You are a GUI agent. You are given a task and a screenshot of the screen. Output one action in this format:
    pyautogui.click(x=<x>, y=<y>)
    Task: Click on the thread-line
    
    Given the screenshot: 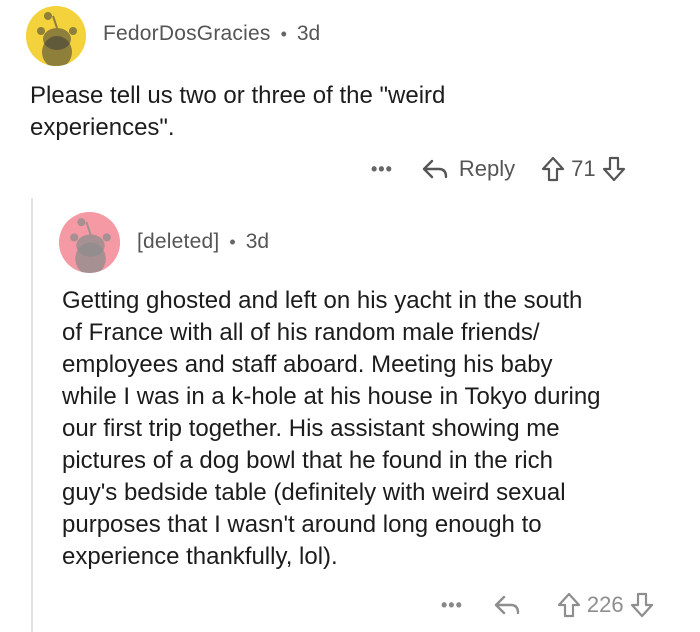 What is the action you would take?
    pyautogui.click(x=32, y=415)
    